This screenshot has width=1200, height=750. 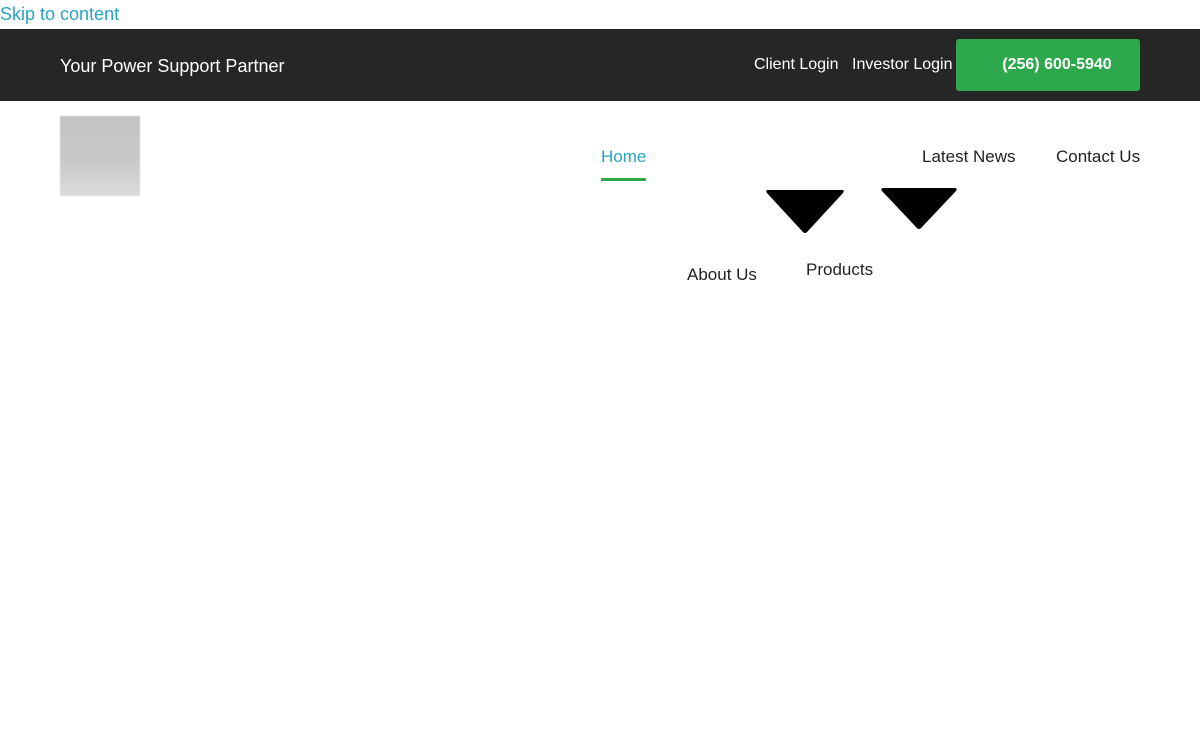 I want to click on client-login-link: Client Login, so click(x=796, y=65).